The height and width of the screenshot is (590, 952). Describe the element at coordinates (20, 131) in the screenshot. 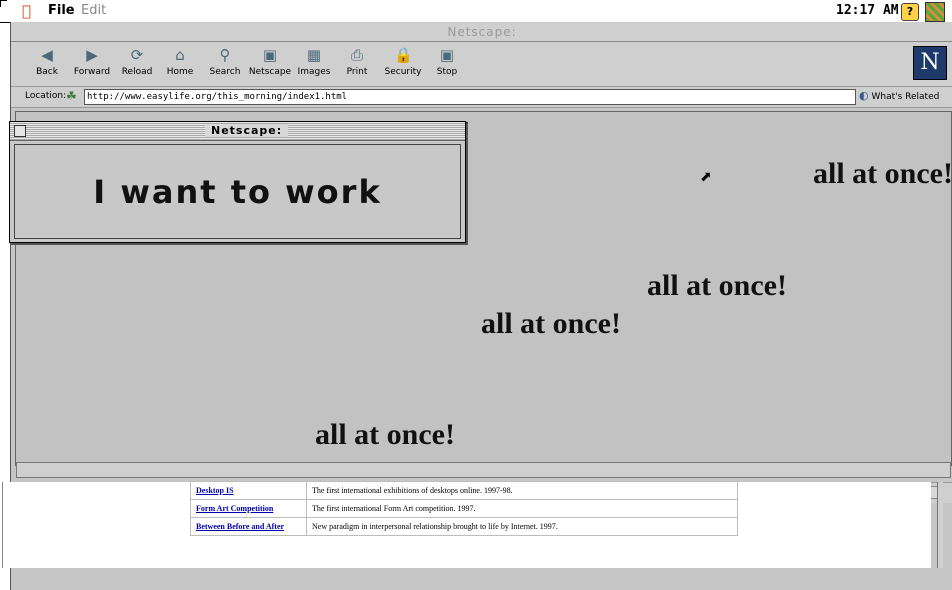

I see `close-box-icon` at that location.